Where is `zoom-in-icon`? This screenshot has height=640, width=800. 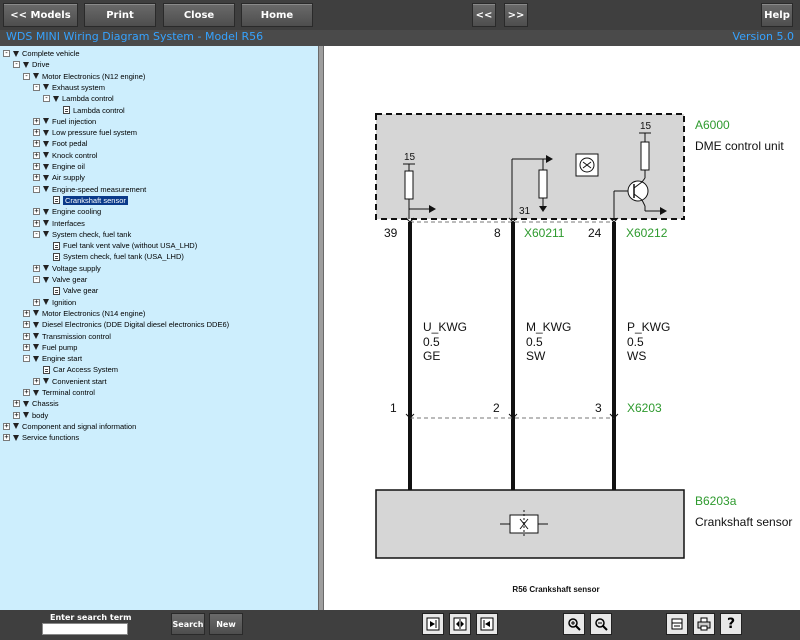 zoom-in-icon is located at coordinates (574, 624).